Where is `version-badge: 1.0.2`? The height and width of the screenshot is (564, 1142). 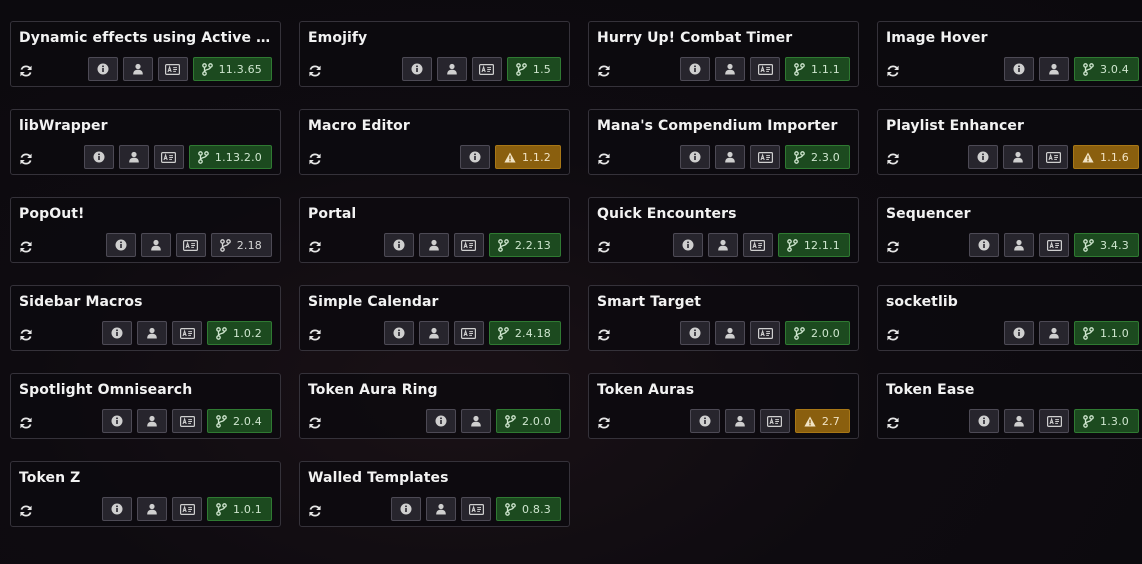
version-badge: 1.0.2 is located at coordinates (239, 333).